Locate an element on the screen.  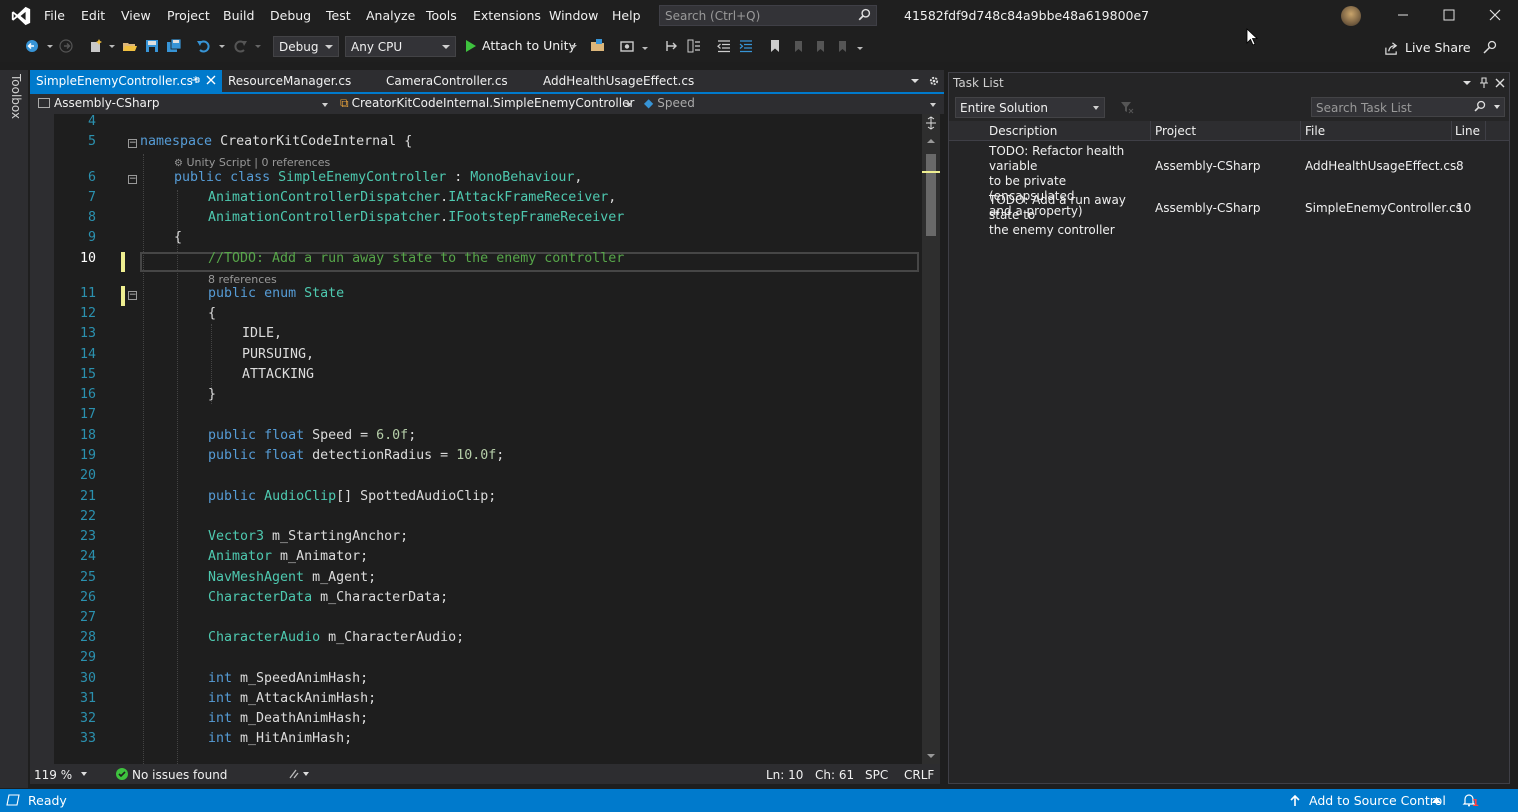
whitespace-mode: SPC is located at coordinates (876, 775).